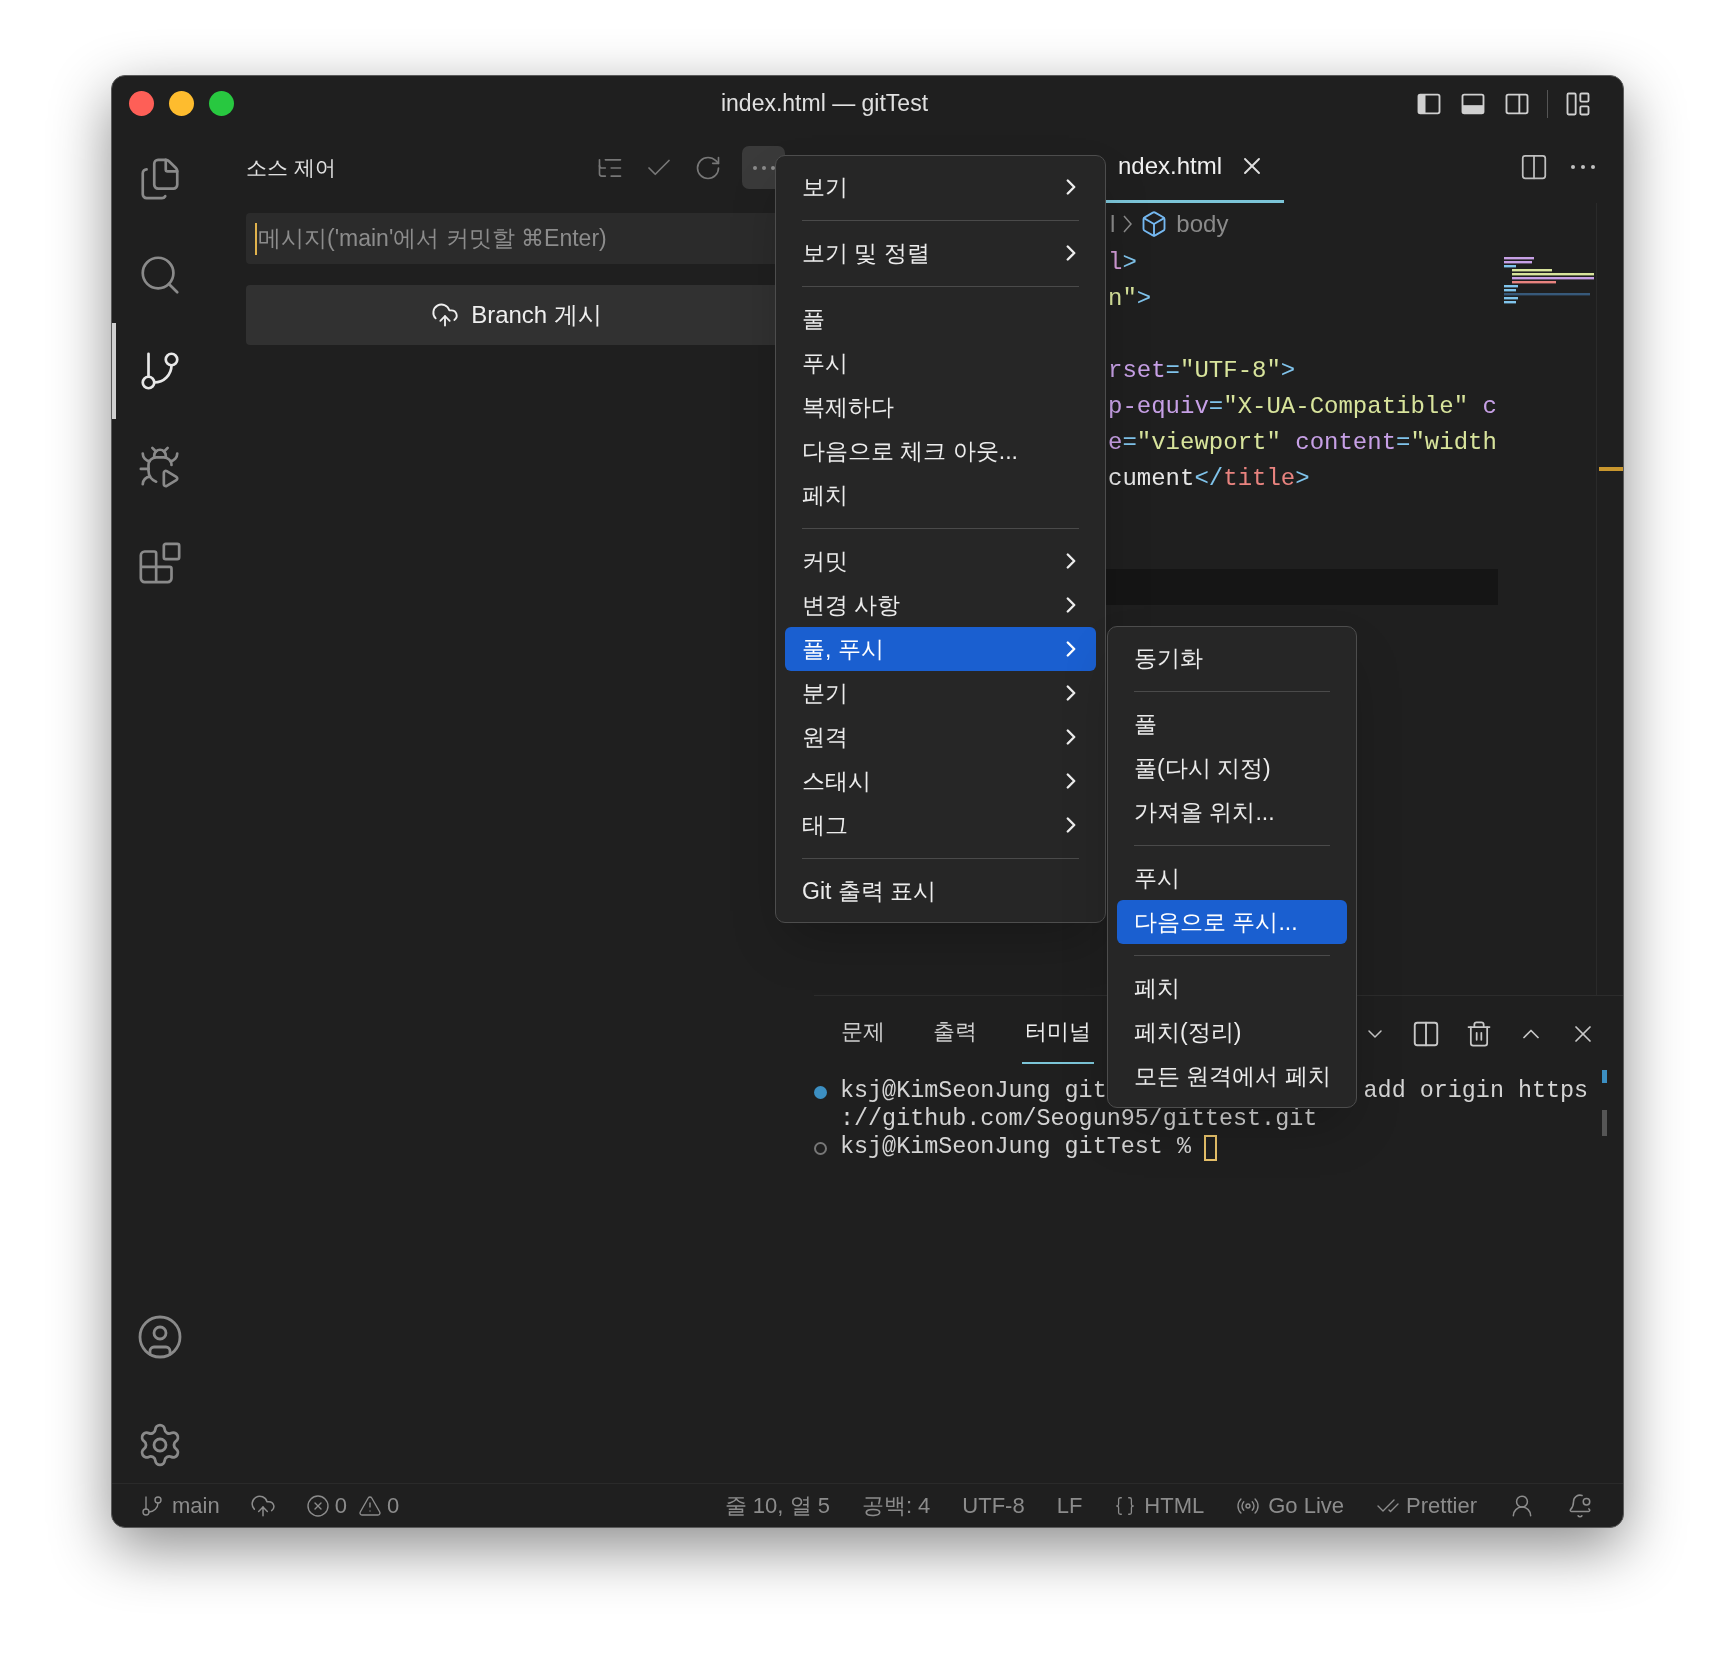  I want to click on code-line: e="viewport" content="width, so click(1302, 443).